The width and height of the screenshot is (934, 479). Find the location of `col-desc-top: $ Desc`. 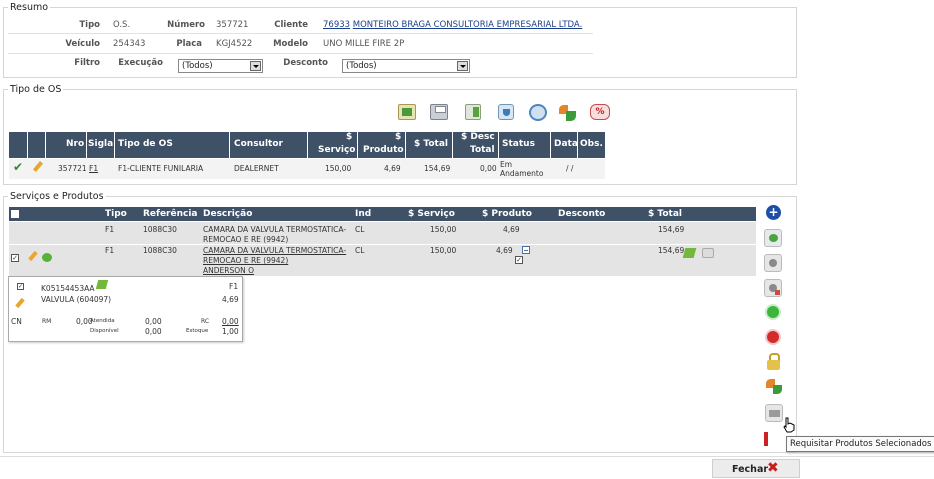

col-desc-top: $ Desc is located at coordinates (478, 137).